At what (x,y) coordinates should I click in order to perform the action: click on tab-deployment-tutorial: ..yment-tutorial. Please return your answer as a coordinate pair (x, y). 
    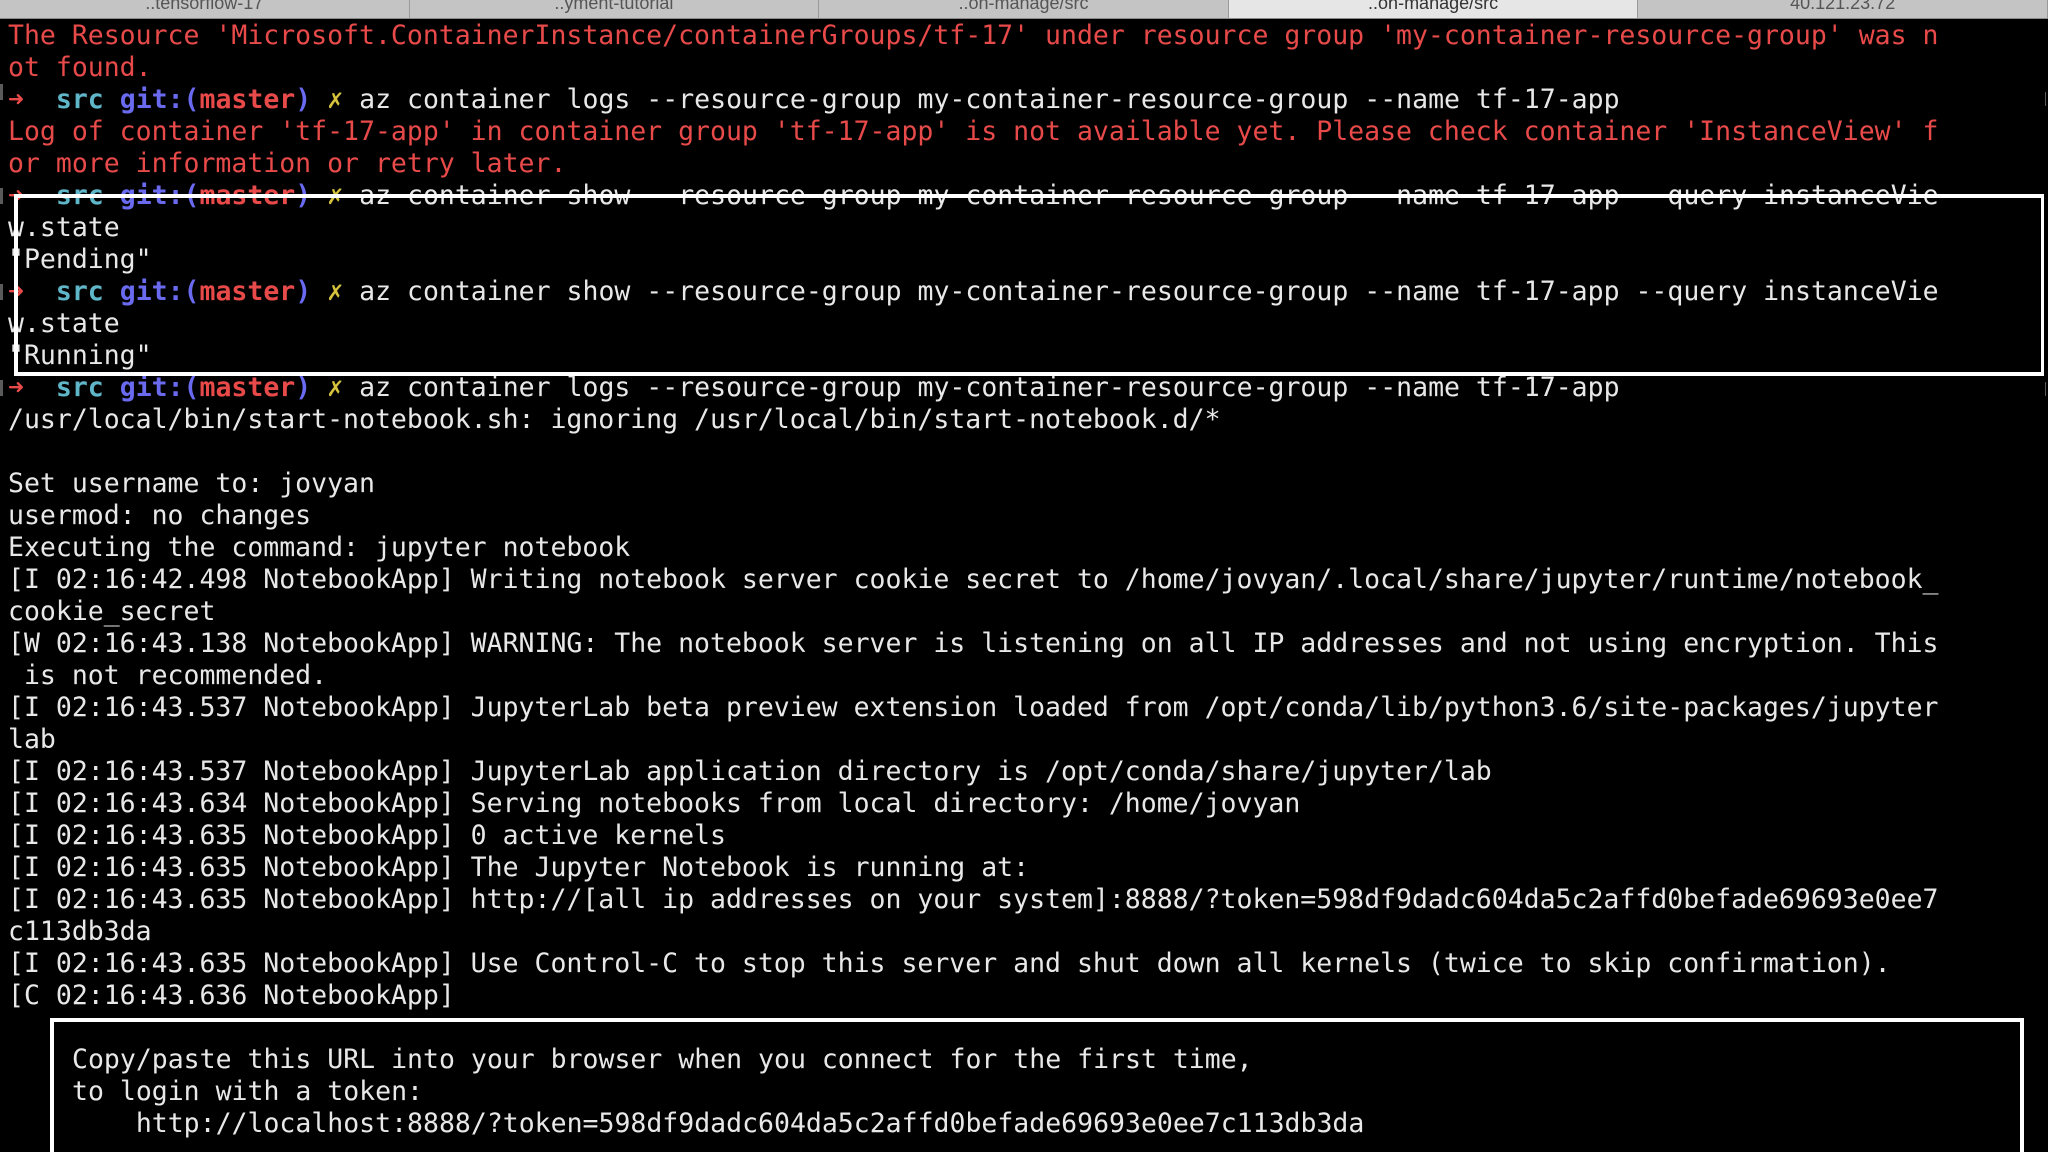
    Looking at the image, I should click on (614, 9).